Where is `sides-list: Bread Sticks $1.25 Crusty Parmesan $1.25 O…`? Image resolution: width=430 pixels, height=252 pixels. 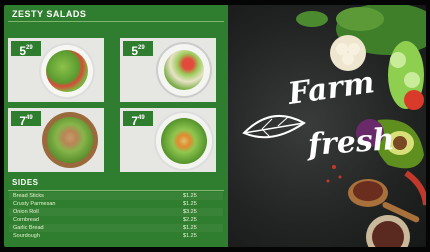
sides-list: Bread Sticks $1.25 Crusty Parmesan $1.25 O… is located at coordinates (116, 216).